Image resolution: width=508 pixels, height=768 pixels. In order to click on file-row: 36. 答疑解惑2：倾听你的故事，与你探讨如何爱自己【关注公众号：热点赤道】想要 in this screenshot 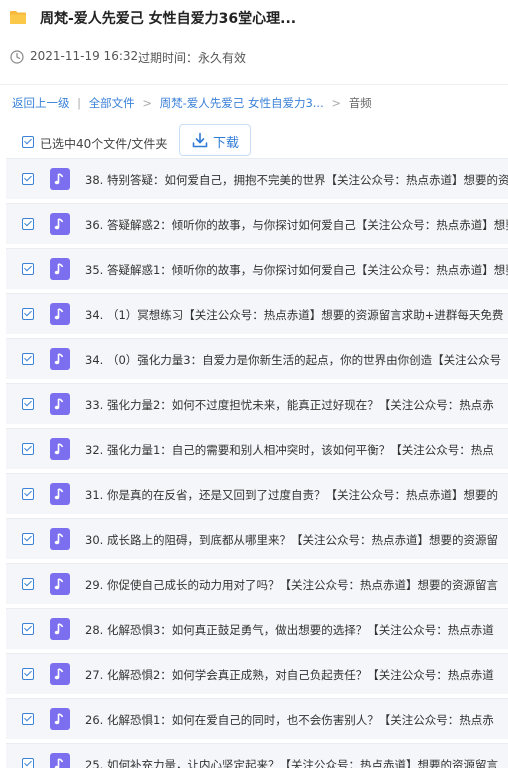, I will do `click(257, 223)`.